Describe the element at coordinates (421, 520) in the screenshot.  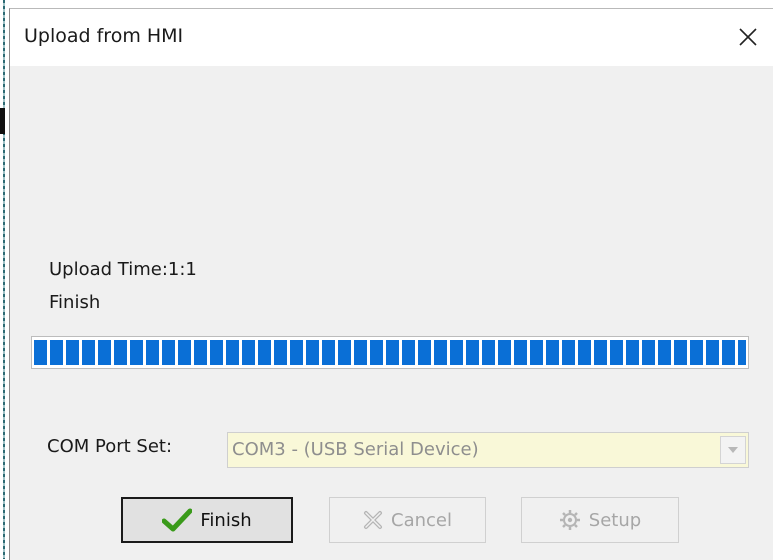
I see `cancel-button-label: Cancel` at that location.